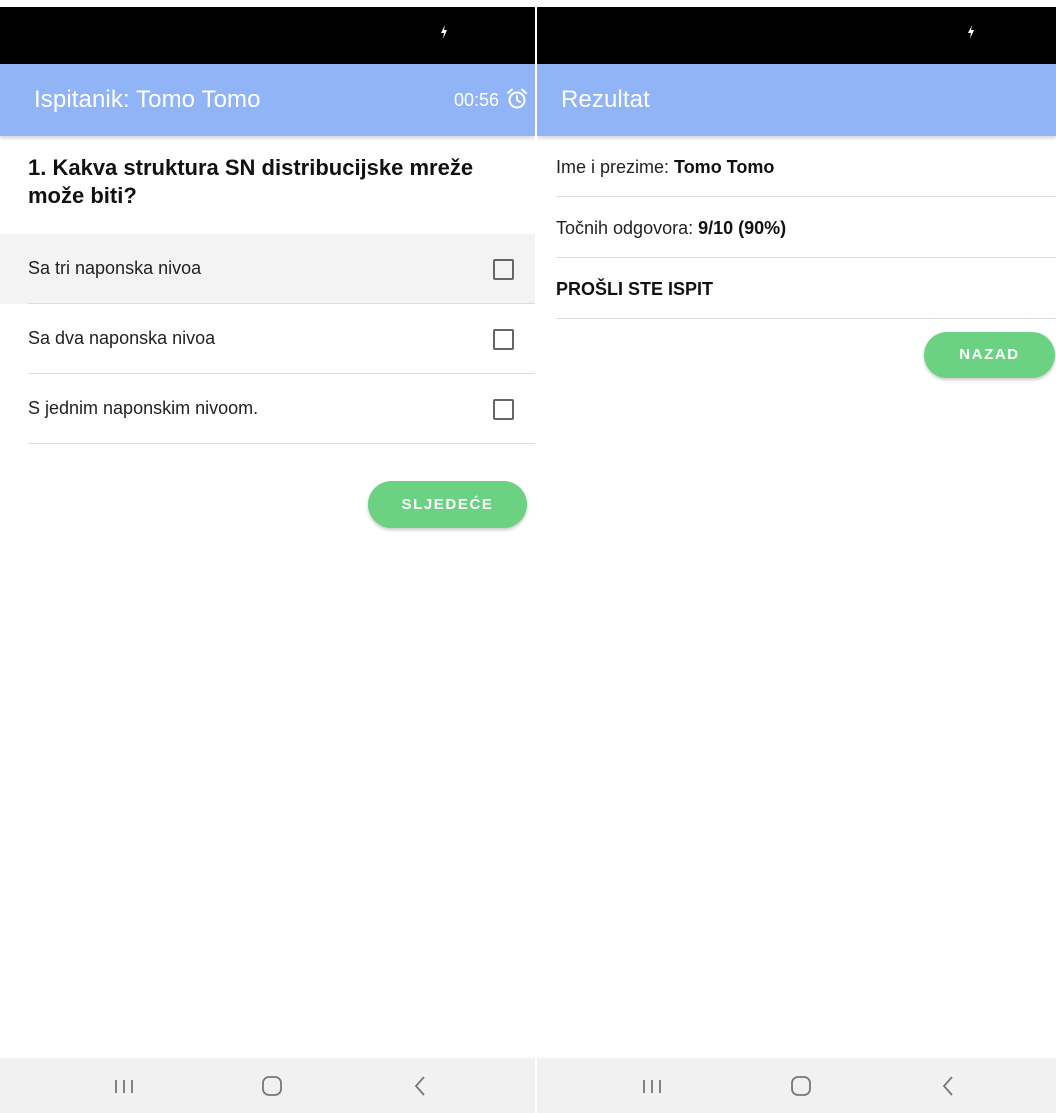 This screenshot has height=1113, width=1056. What do you see at coordinates (989, 355) in the screenshot?
I see `back-button: NAZAD` at bounding box center [989, 355].